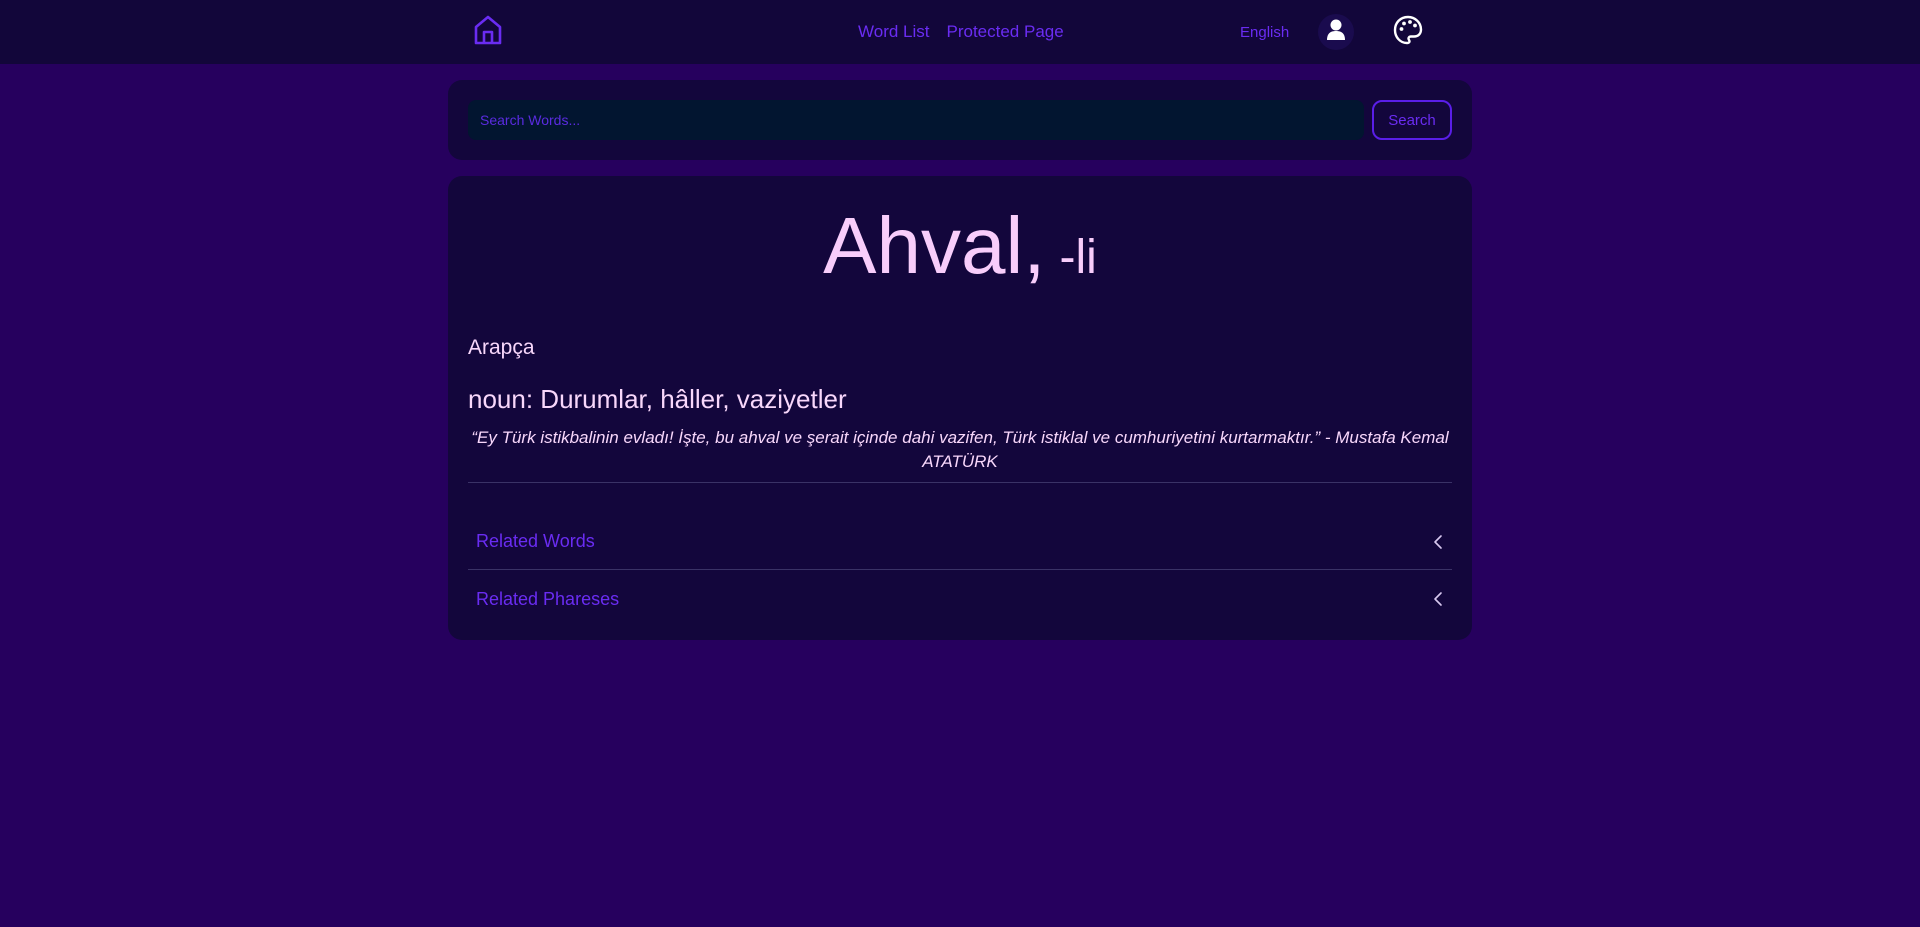 The image size is (1920, 927). I want to click on word-suffix: -li, so click(1078, 257).